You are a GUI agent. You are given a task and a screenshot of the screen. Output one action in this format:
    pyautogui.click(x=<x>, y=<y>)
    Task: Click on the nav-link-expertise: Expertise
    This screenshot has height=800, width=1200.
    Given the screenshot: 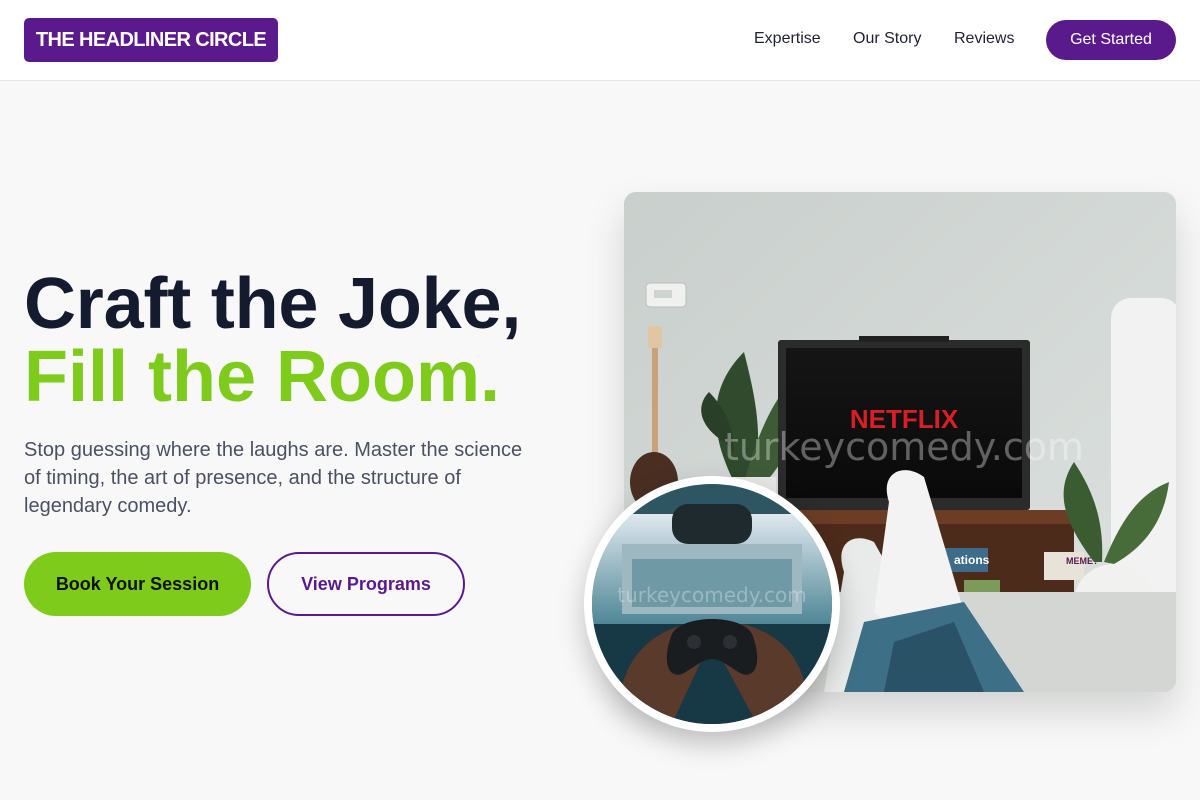 What is the action you would take?
    pyautogui.click(x=787, y=39)
    